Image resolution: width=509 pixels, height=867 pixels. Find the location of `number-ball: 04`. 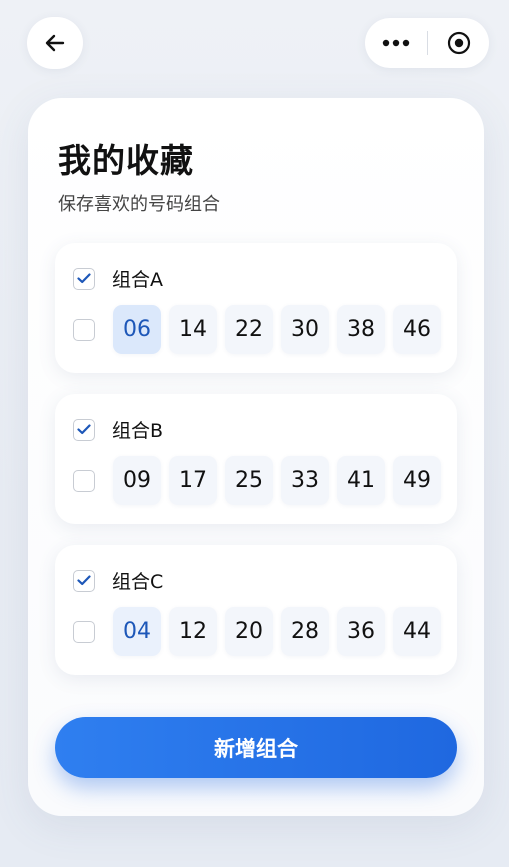

number-ball: 04 is located at coordinates (137, 631).